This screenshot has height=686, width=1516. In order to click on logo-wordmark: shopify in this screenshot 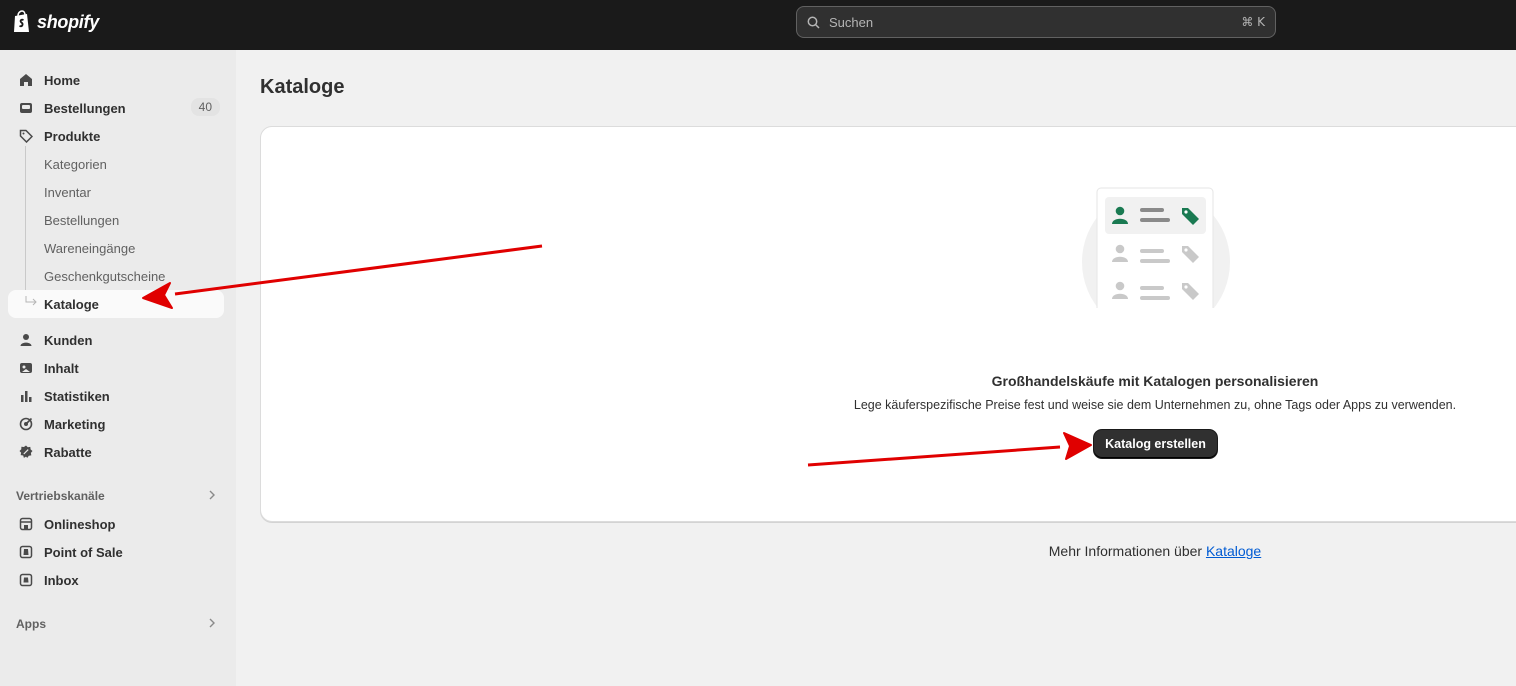, I will do `click(68, 21)`.